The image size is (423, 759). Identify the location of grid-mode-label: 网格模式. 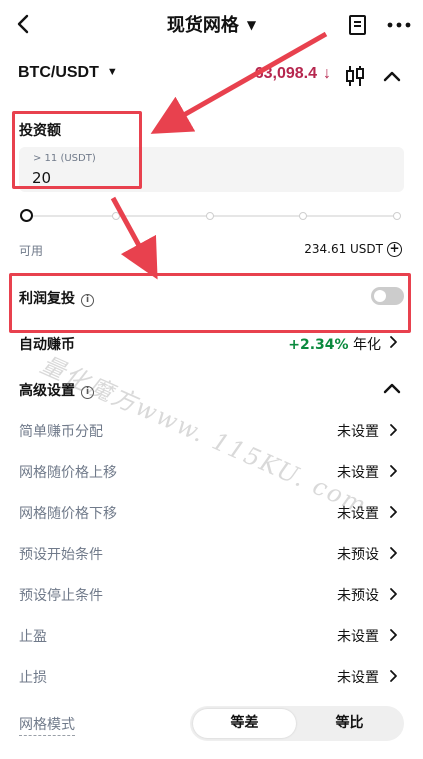
(47, 725).